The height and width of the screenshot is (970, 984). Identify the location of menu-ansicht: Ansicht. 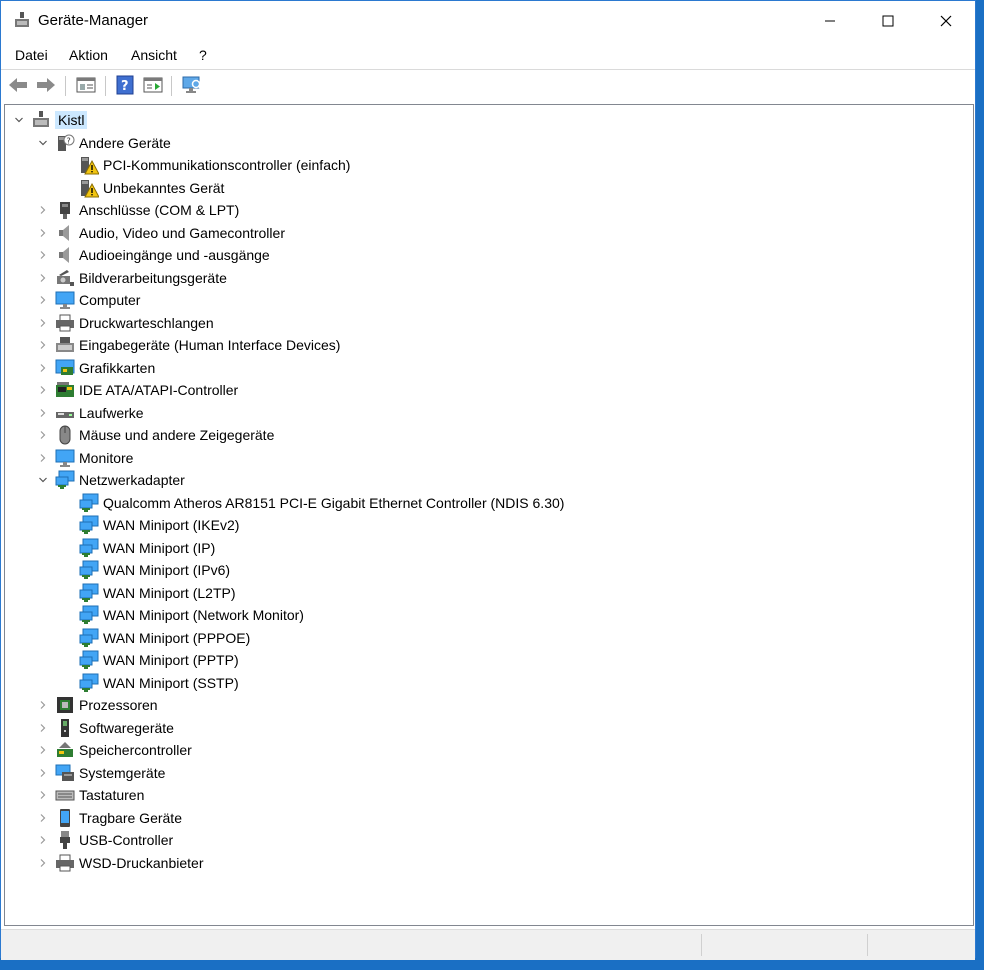
(154, 55).